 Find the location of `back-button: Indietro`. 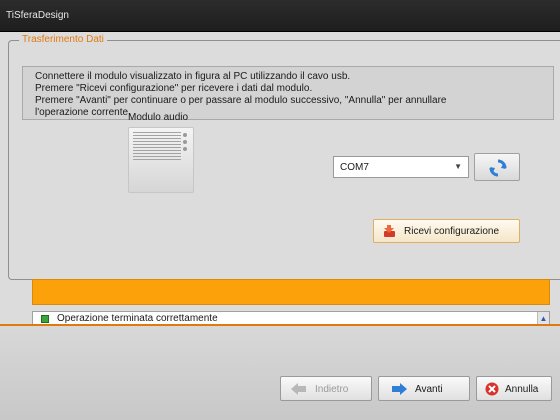

back-button: Indietro is located at coordinates (326, 388).